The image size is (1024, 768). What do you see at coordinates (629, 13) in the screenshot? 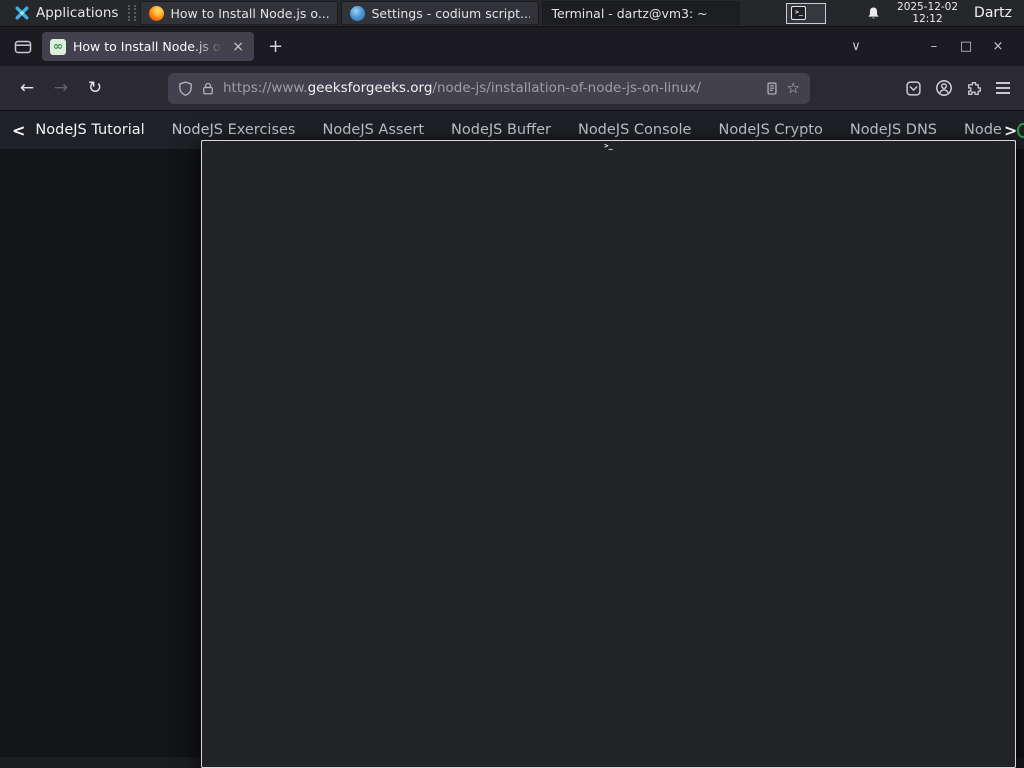
I see `window-button-label: Terminal - dartz@vm3: ~` at bounding box center [629, 13].